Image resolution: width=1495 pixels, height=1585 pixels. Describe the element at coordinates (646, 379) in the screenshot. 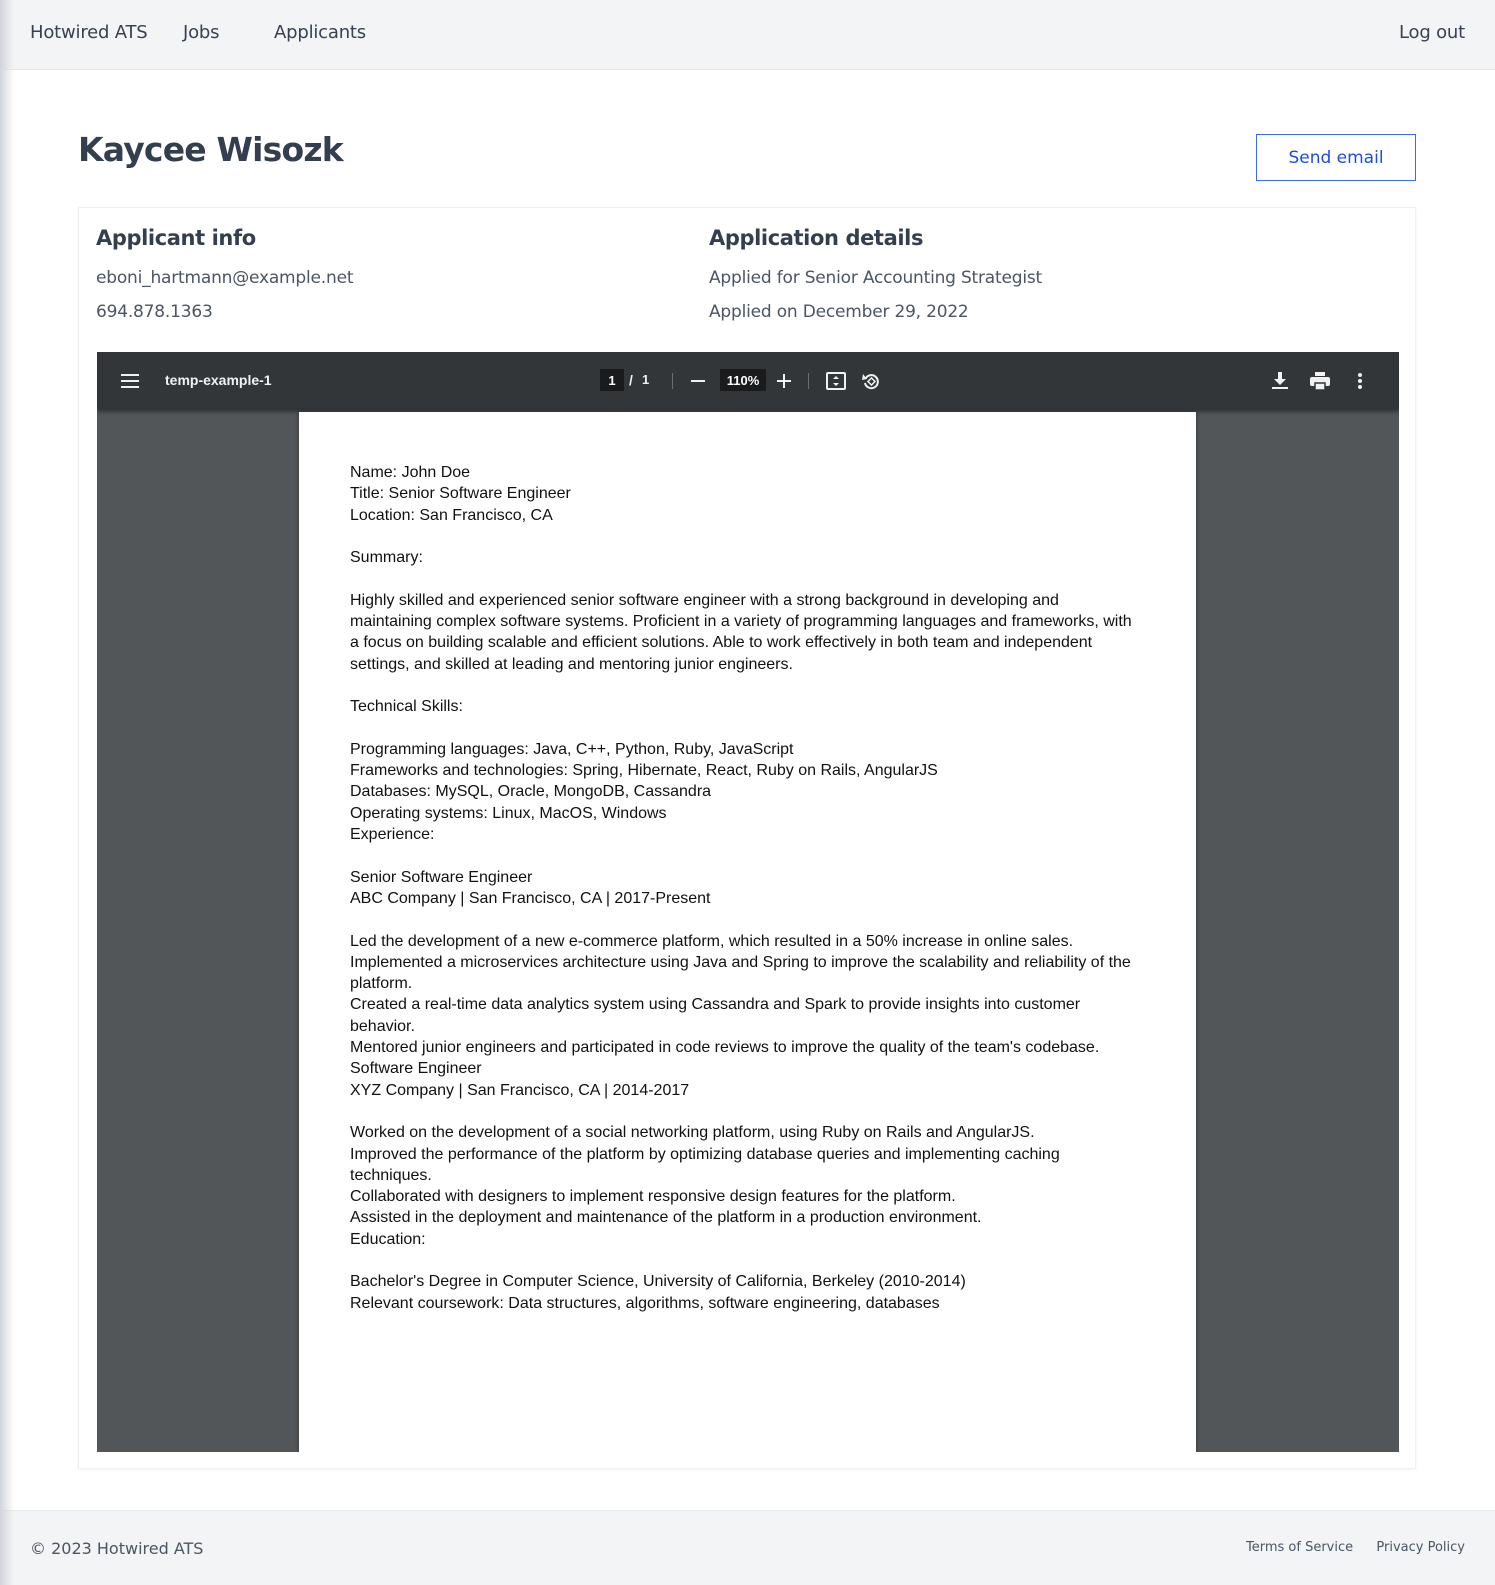

I see `page-total: 1` at that location.